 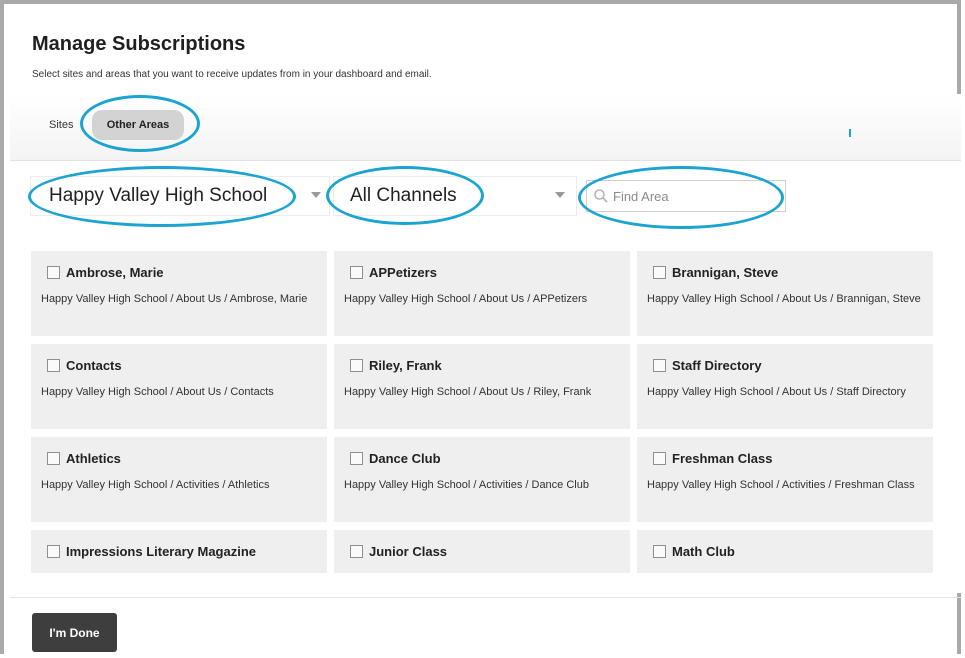 What do you see at coordinates (485, 597) in the screenshot?
I see `footer-divider` at bounding box center [485, 597].